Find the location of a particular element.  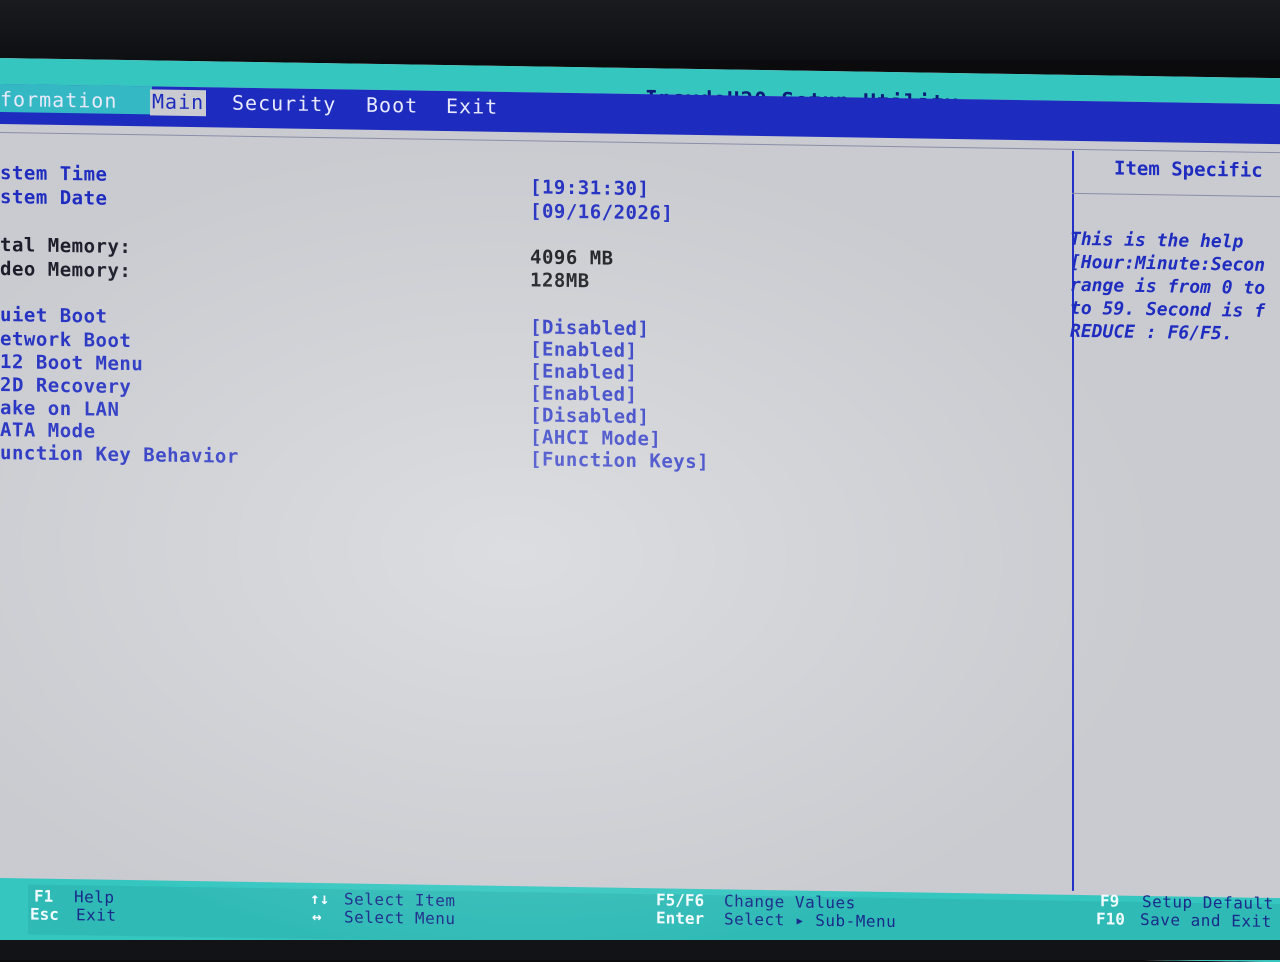

monitor-bezel-bottom is located at coordinates (640, 950).